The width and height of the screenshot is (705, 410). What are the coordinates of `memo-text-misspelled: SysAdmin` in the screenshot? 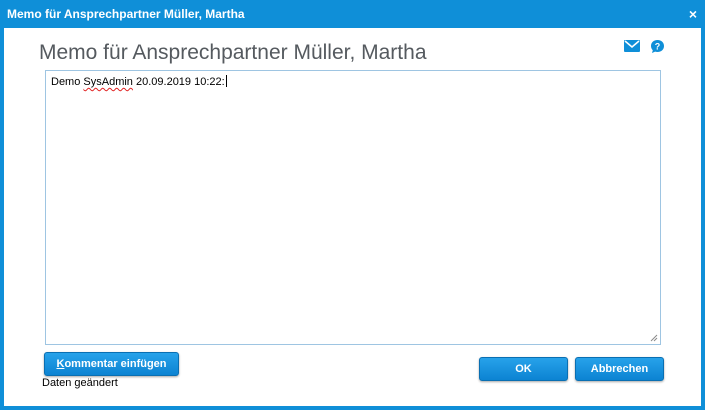 It's located at (108, 82).